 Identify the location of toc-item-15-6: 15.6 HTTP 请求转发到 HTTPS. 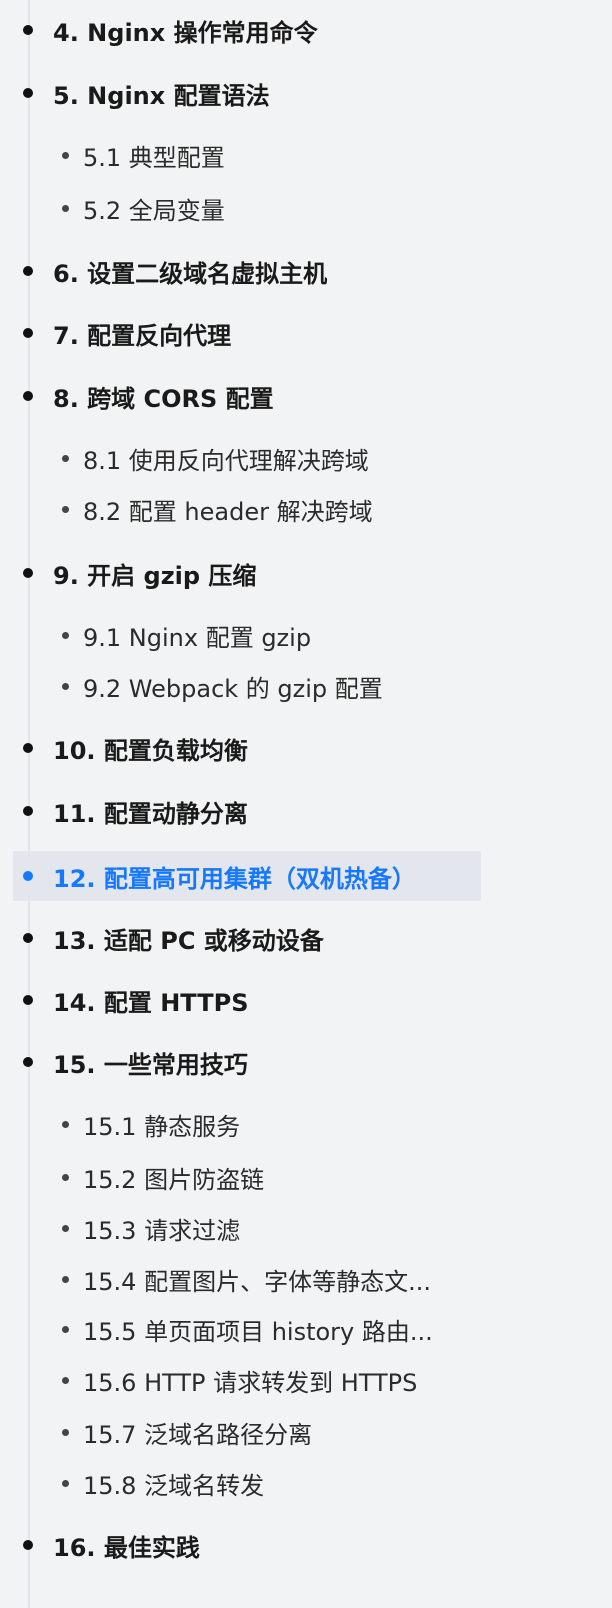
(260, 1380).